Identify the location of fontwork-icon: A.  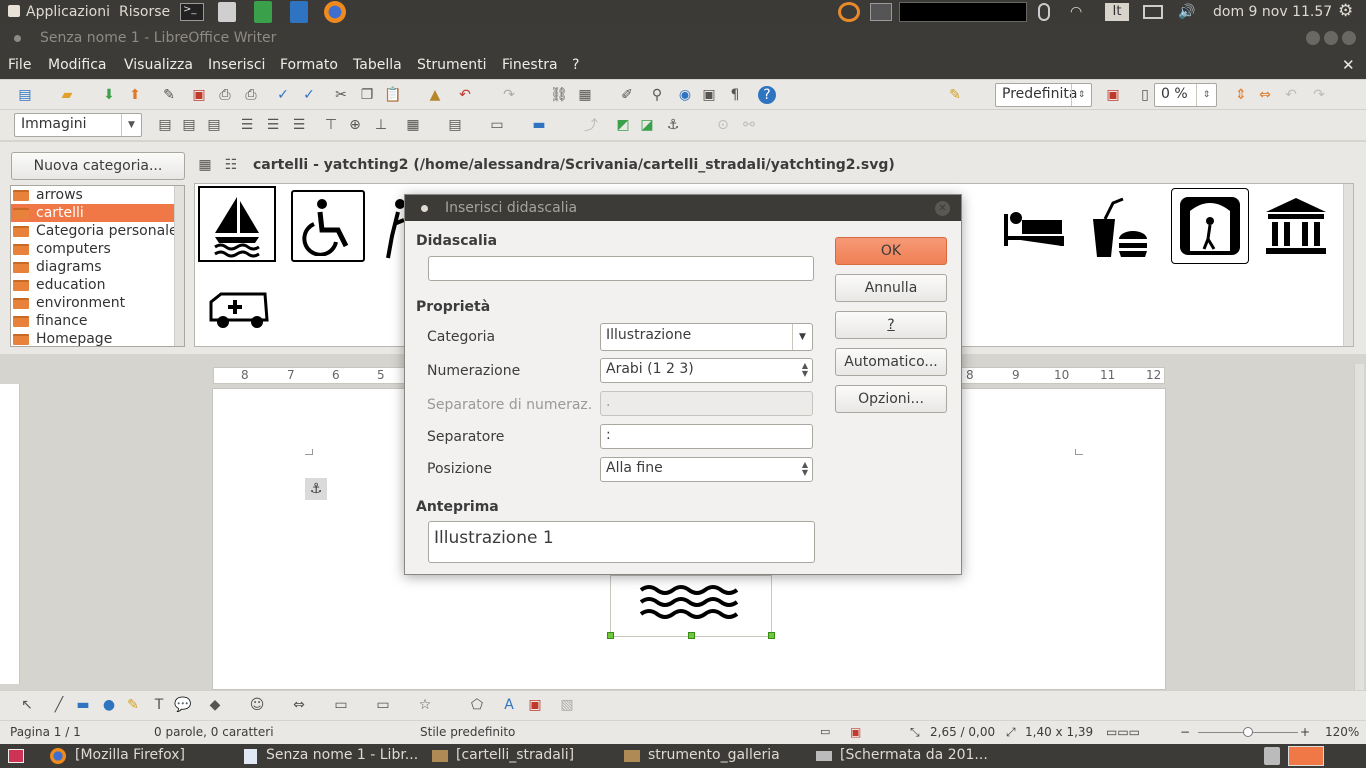
(509, 705).